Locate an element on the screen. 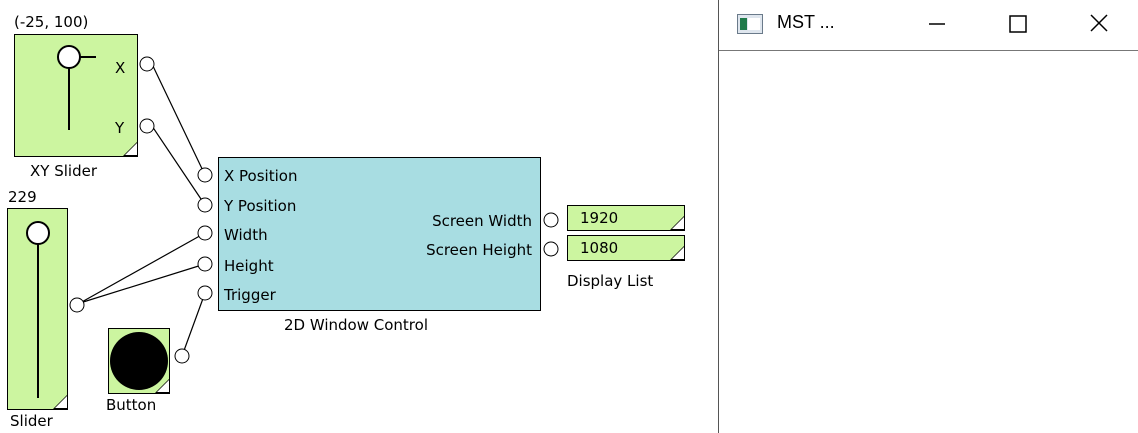 This screenshot has height=433, width=1138. xy-slider-handle-icon is located at coordinates (76, 95).